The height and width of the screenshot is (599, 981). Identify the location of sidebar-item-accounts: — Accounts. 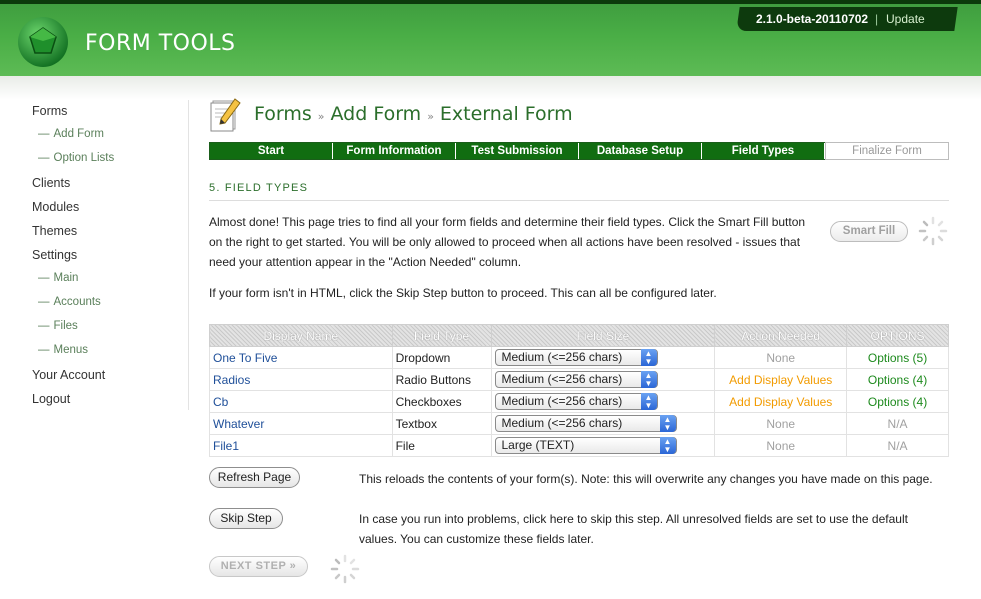
(69, 302).